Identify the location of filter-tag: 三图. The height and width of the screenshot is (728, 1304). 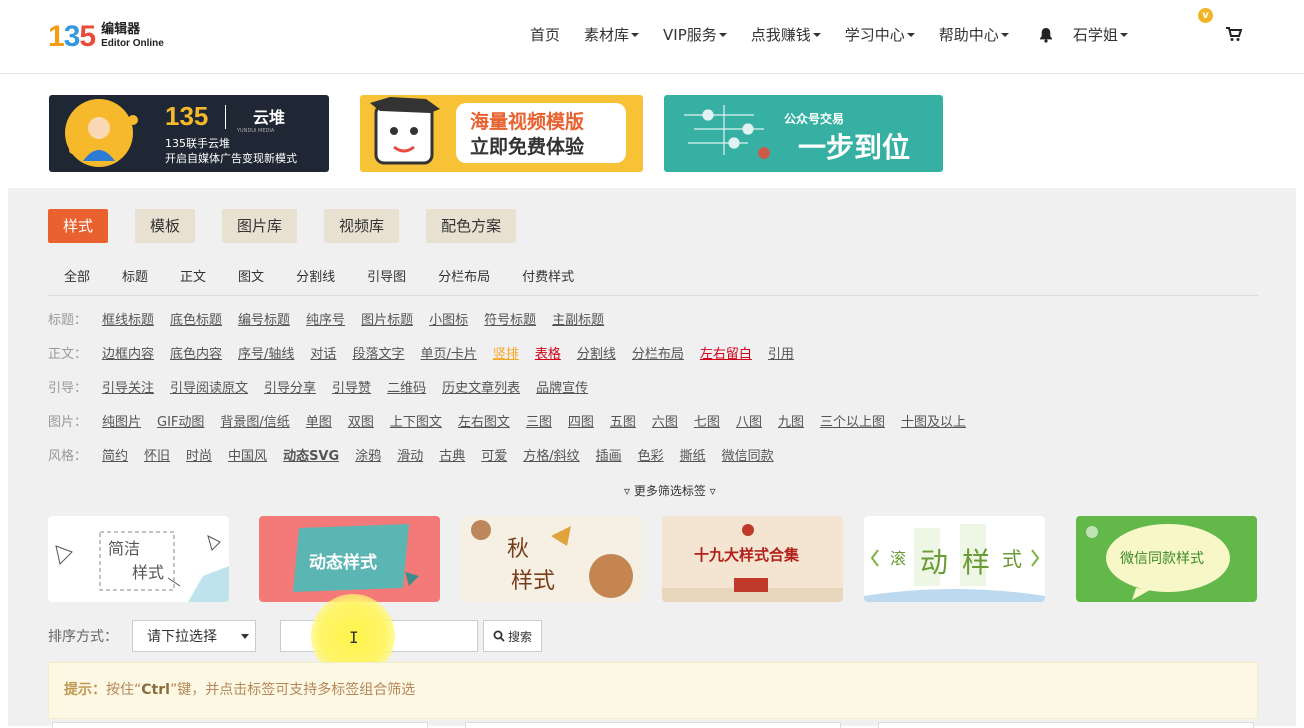
(539, 420).